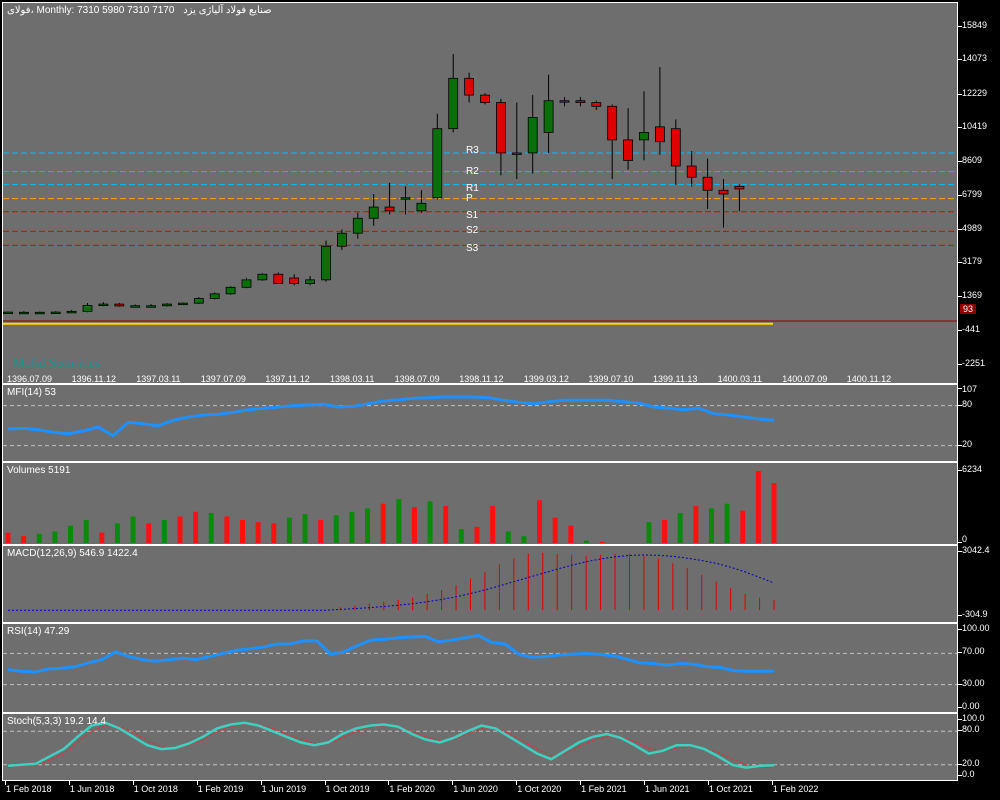  Describe the element at coordinates (55, 10) in the screenshot. I see `timeframe-label: Monthly:` at that location.